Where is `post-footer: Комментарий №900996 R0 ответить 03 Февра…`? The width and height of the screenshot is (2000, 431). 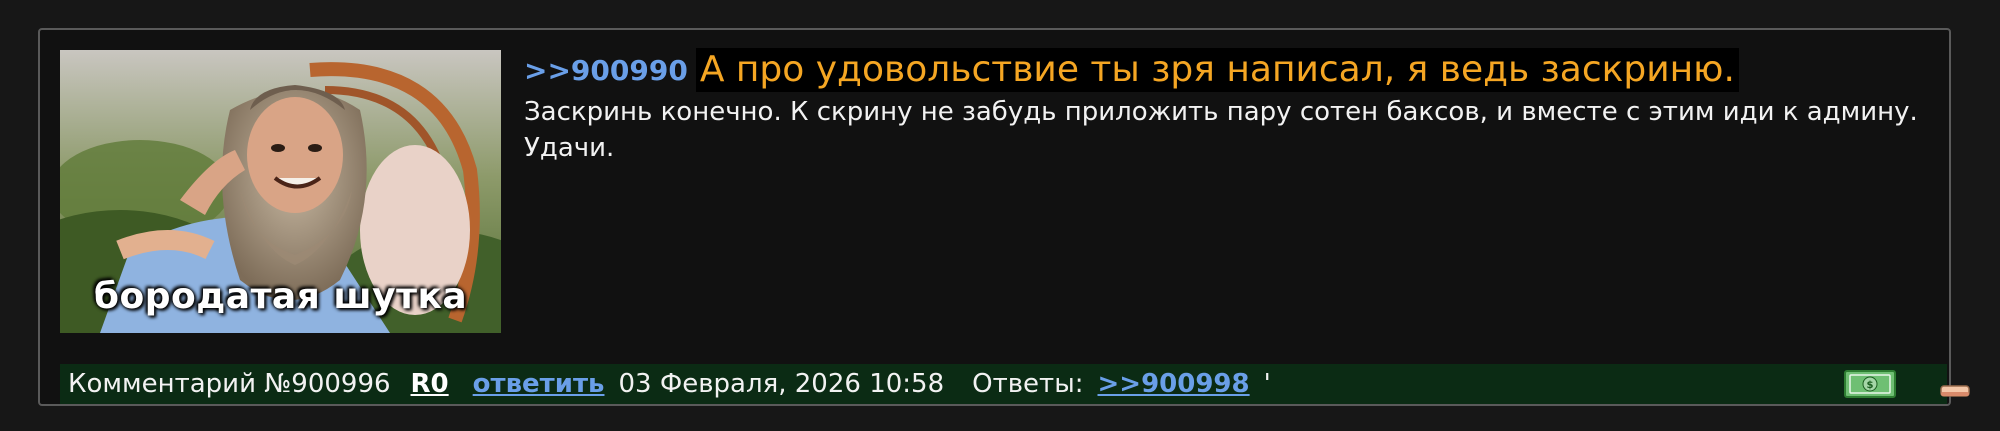
post-footer: Комментарий №900996 R0 ответить 03 Февра… is located at coordinates (1015, 384).